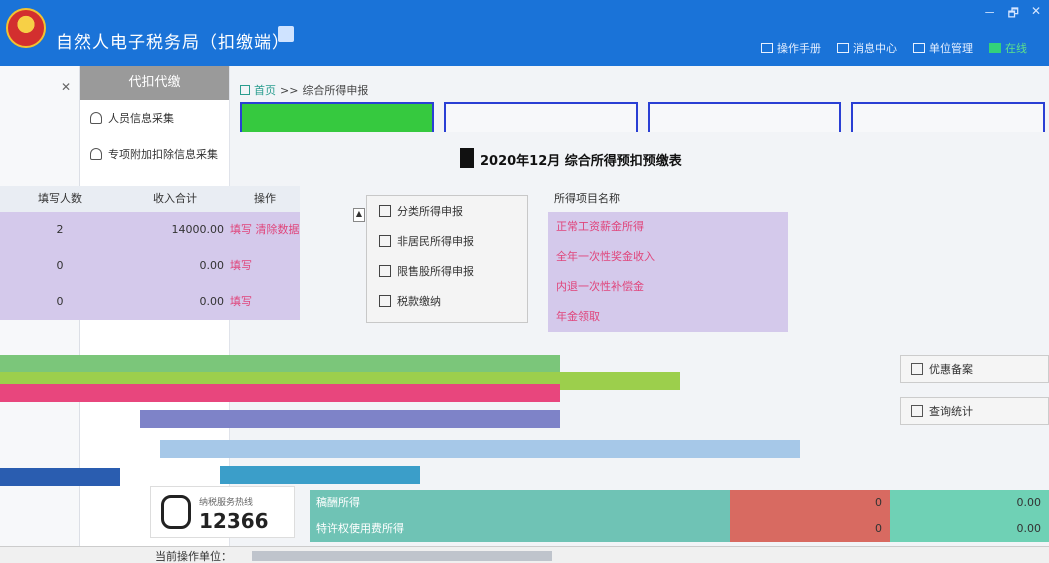  I want to click on table-row: 稿酬所得 0 0.00, so click(679, 503).